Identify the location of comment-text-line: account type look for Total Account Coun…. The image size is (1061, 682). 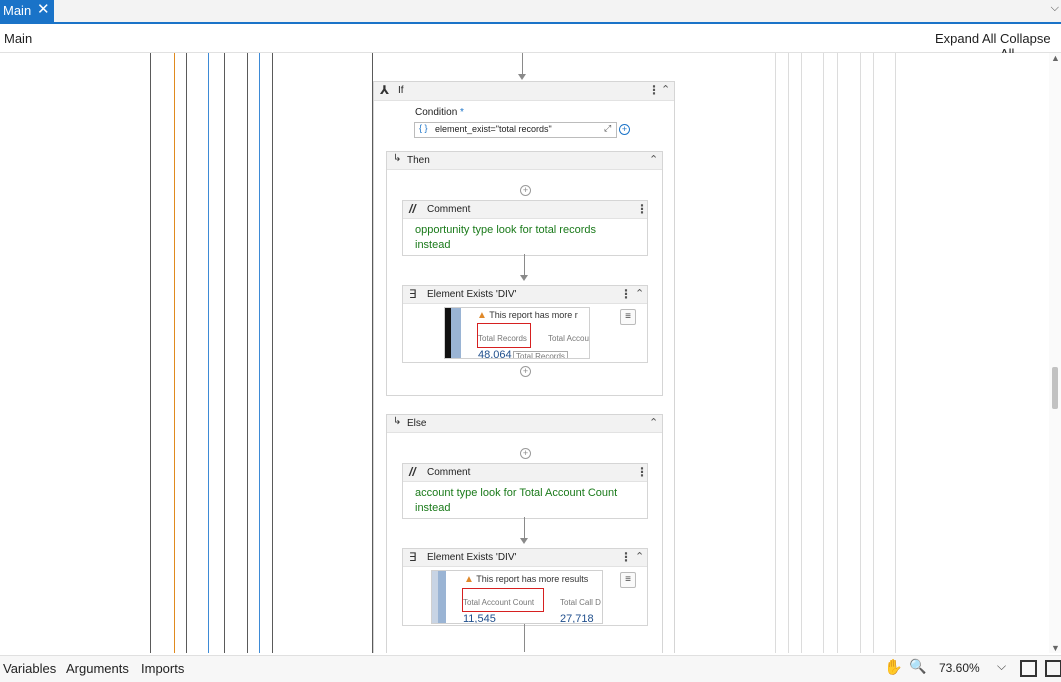
(516, 493).